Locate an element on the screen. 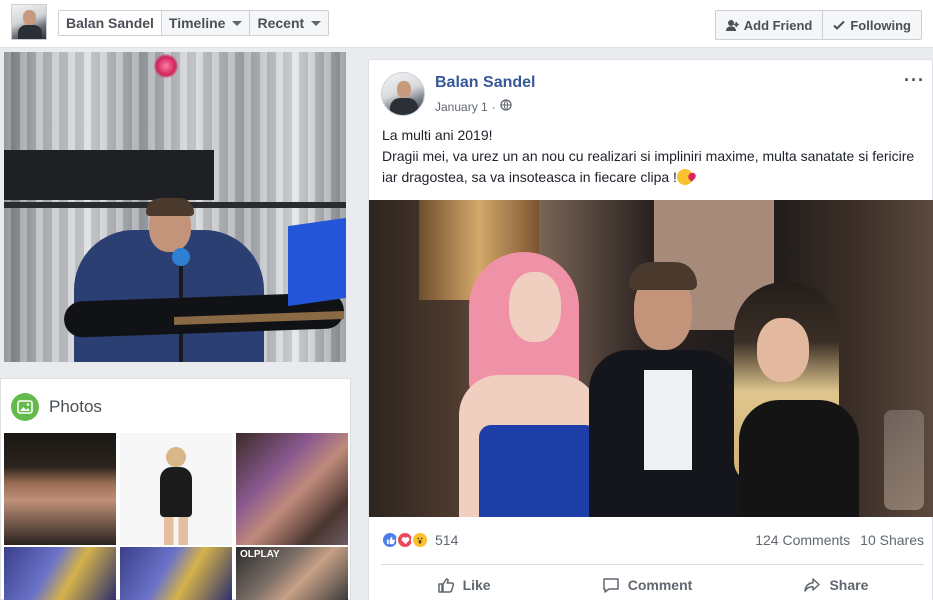 Image resolution: width=933 pixels, height=600 pixels. photo-figure-legs is located at coordinates (176, 531).